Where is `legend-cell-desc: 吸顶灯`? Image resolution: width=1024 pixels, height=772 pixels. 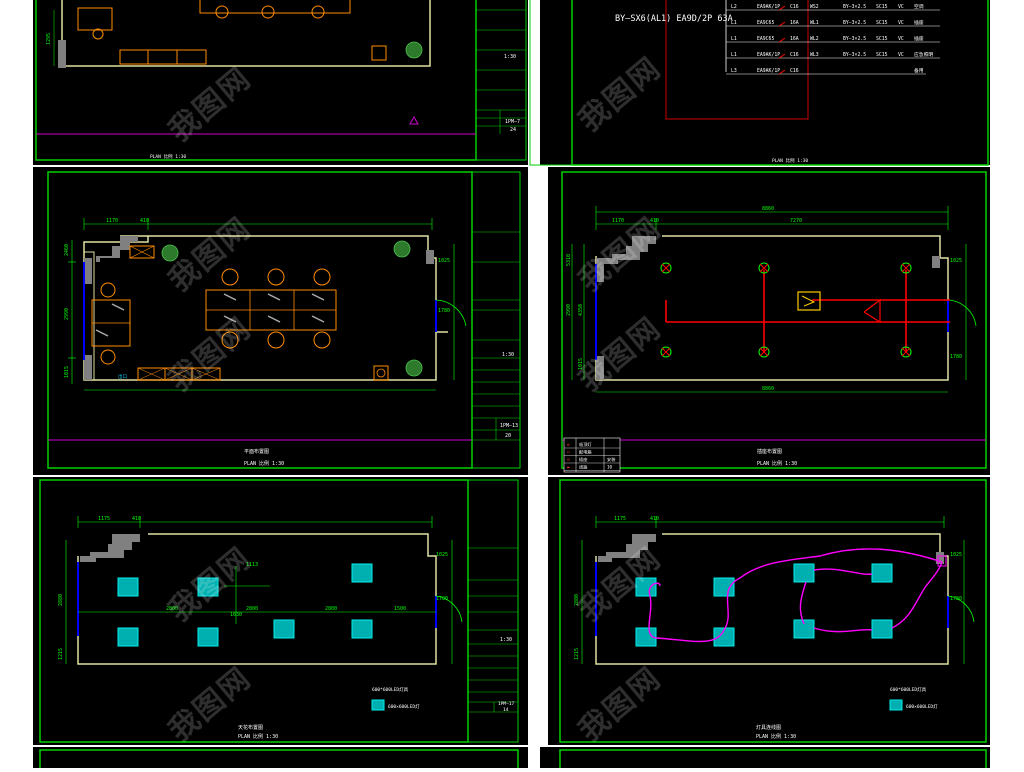
legend-cell-desc: 吸顶灯 is located at coordinates (585, 444).